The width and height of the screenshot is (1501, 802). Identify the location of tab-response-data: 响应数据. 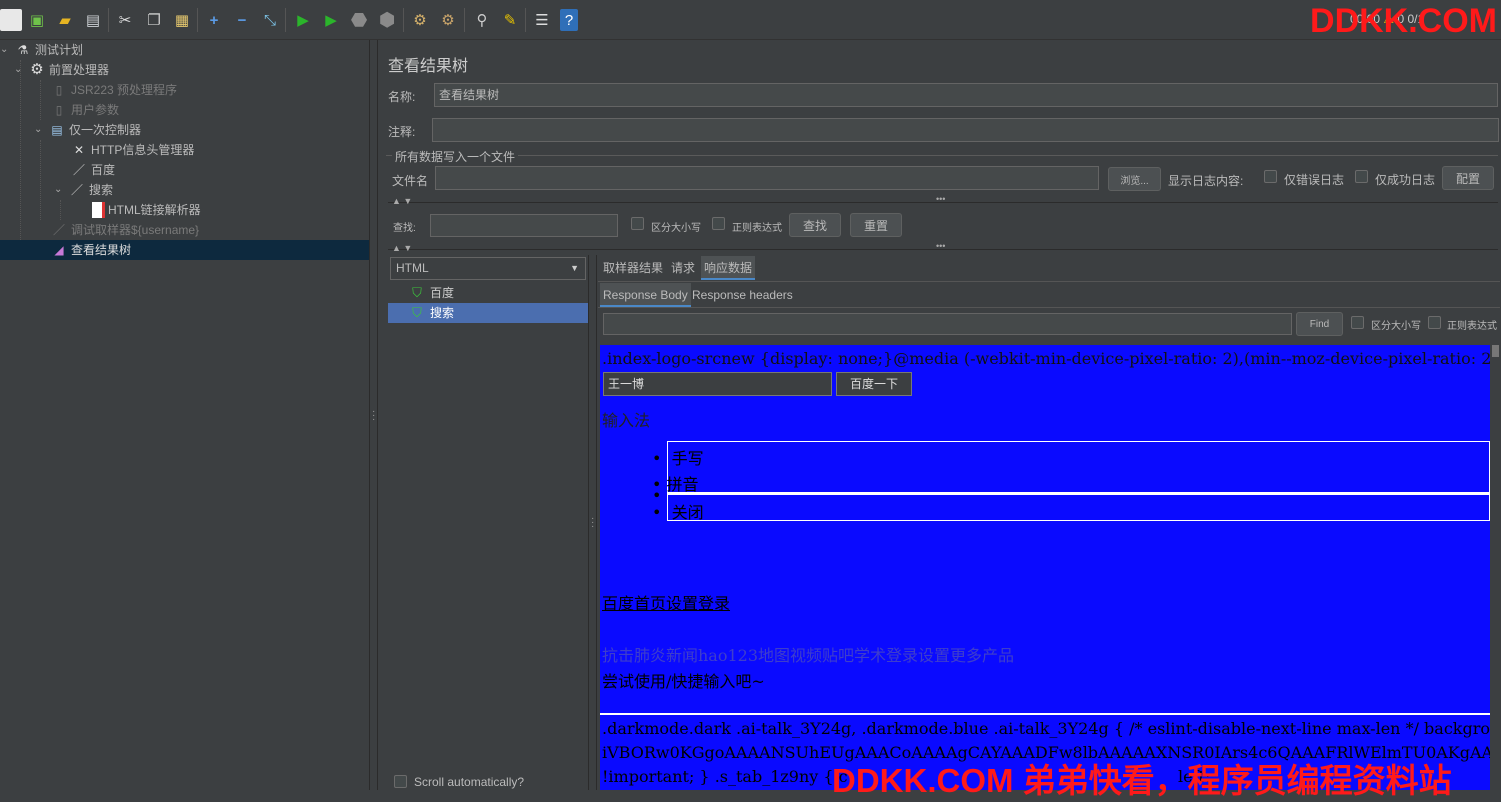
(728, 268).